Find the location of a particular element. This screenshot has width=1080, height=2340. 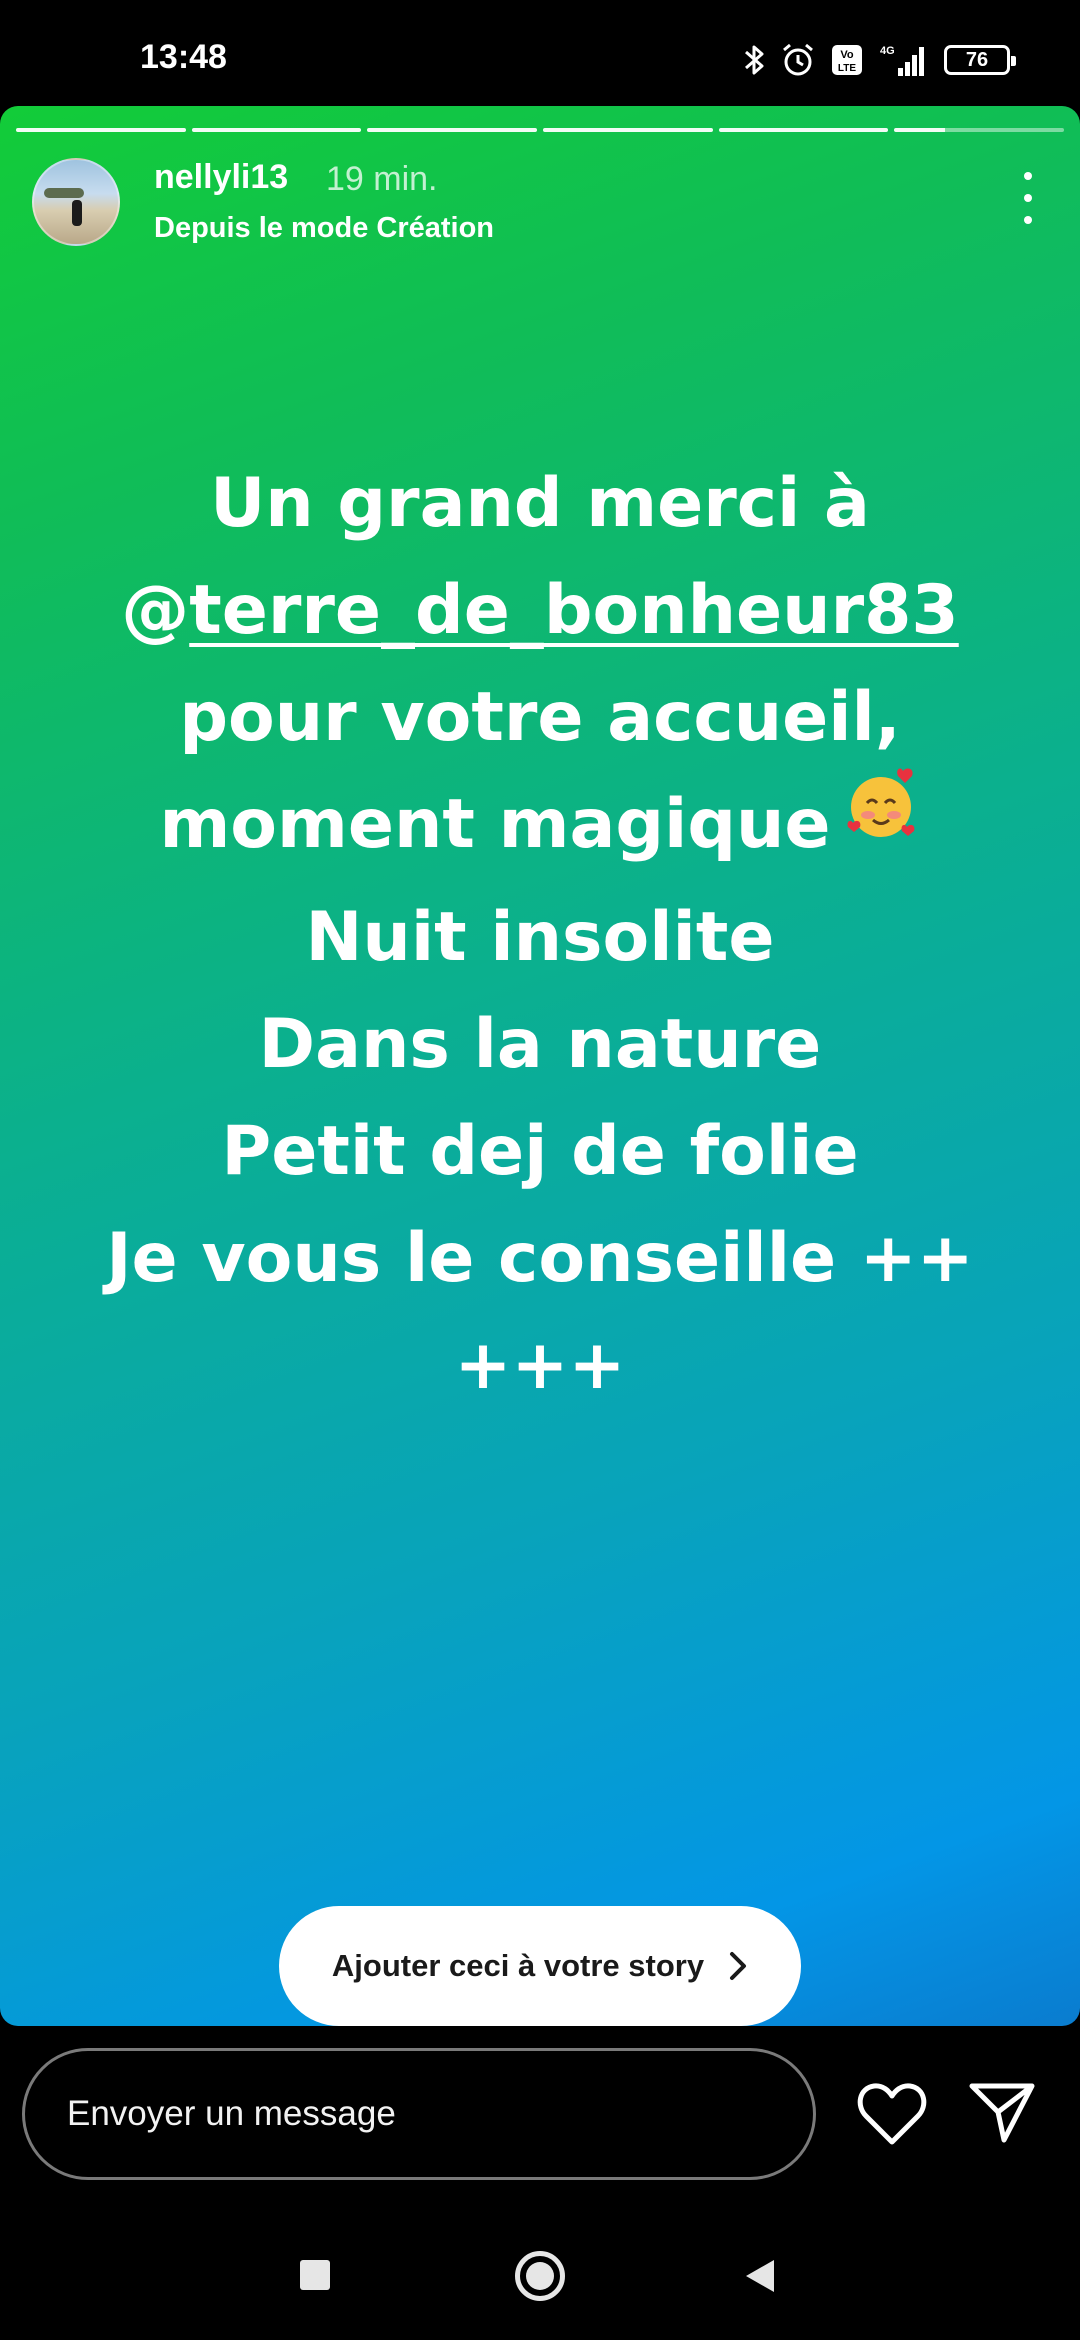

volte-icon: Vo LTE is located at coordinates (847, 60).